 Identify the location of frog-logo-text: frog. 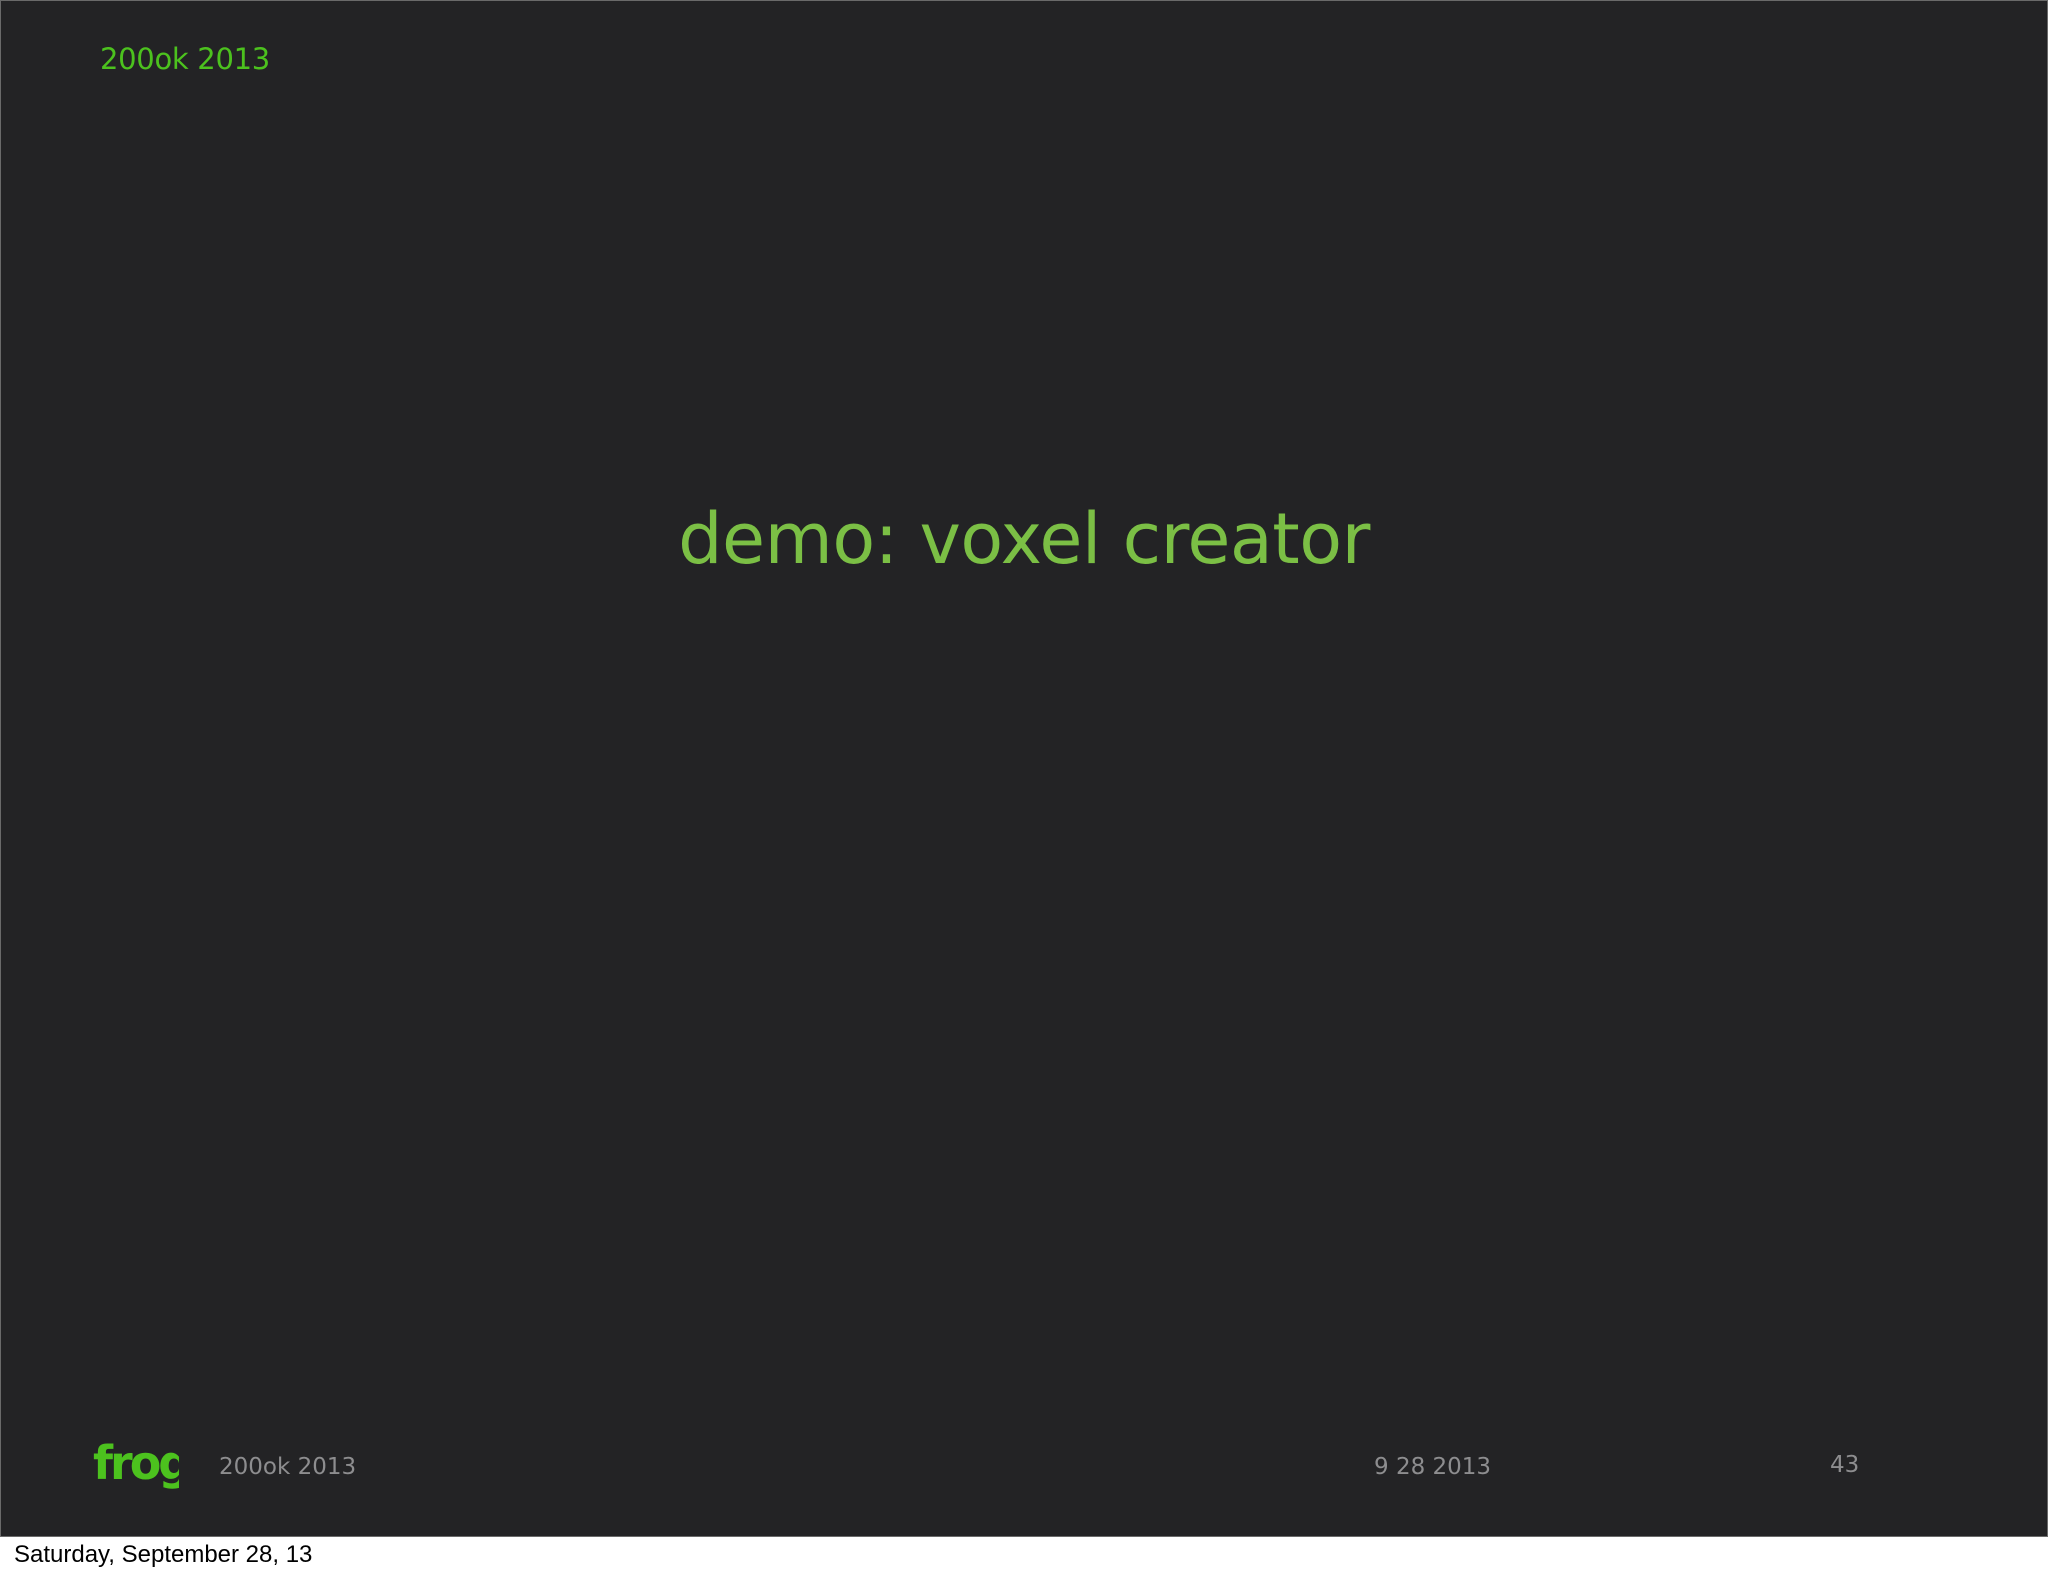
(136, 1463).